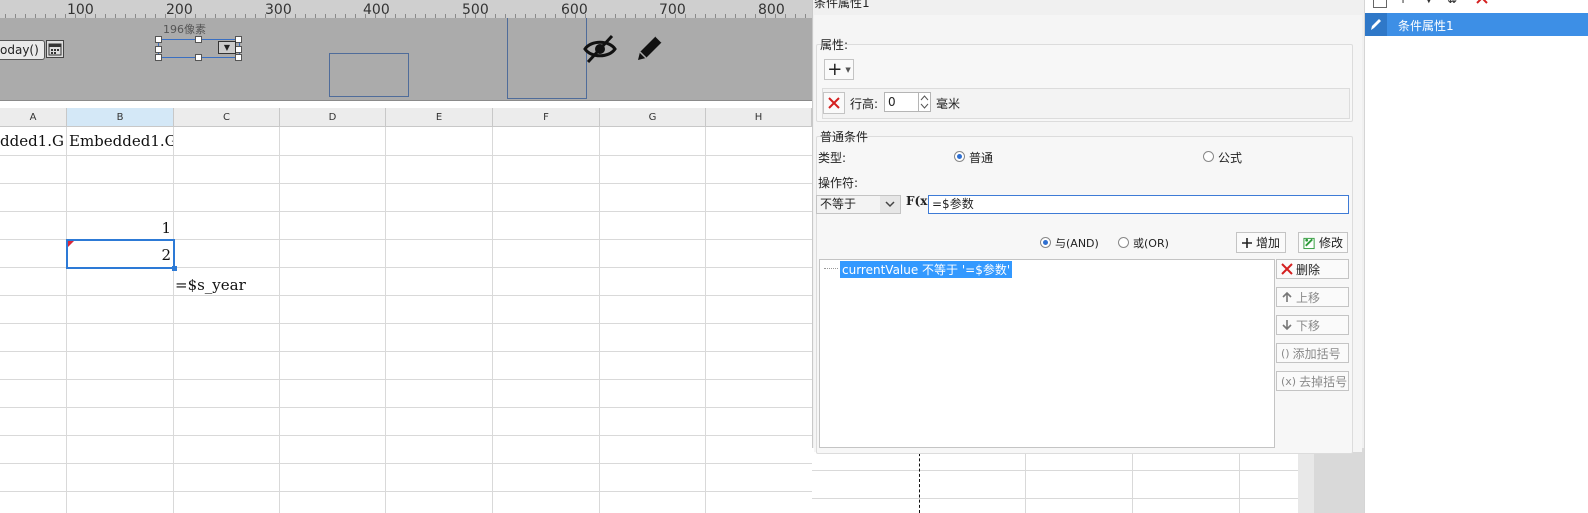 This screenshot has width=1588, height=513. What do you see at coordinates (1429, 2) in the screenshot?
I see `move-down-icon: ▼` at bounding box center [1429, 2].